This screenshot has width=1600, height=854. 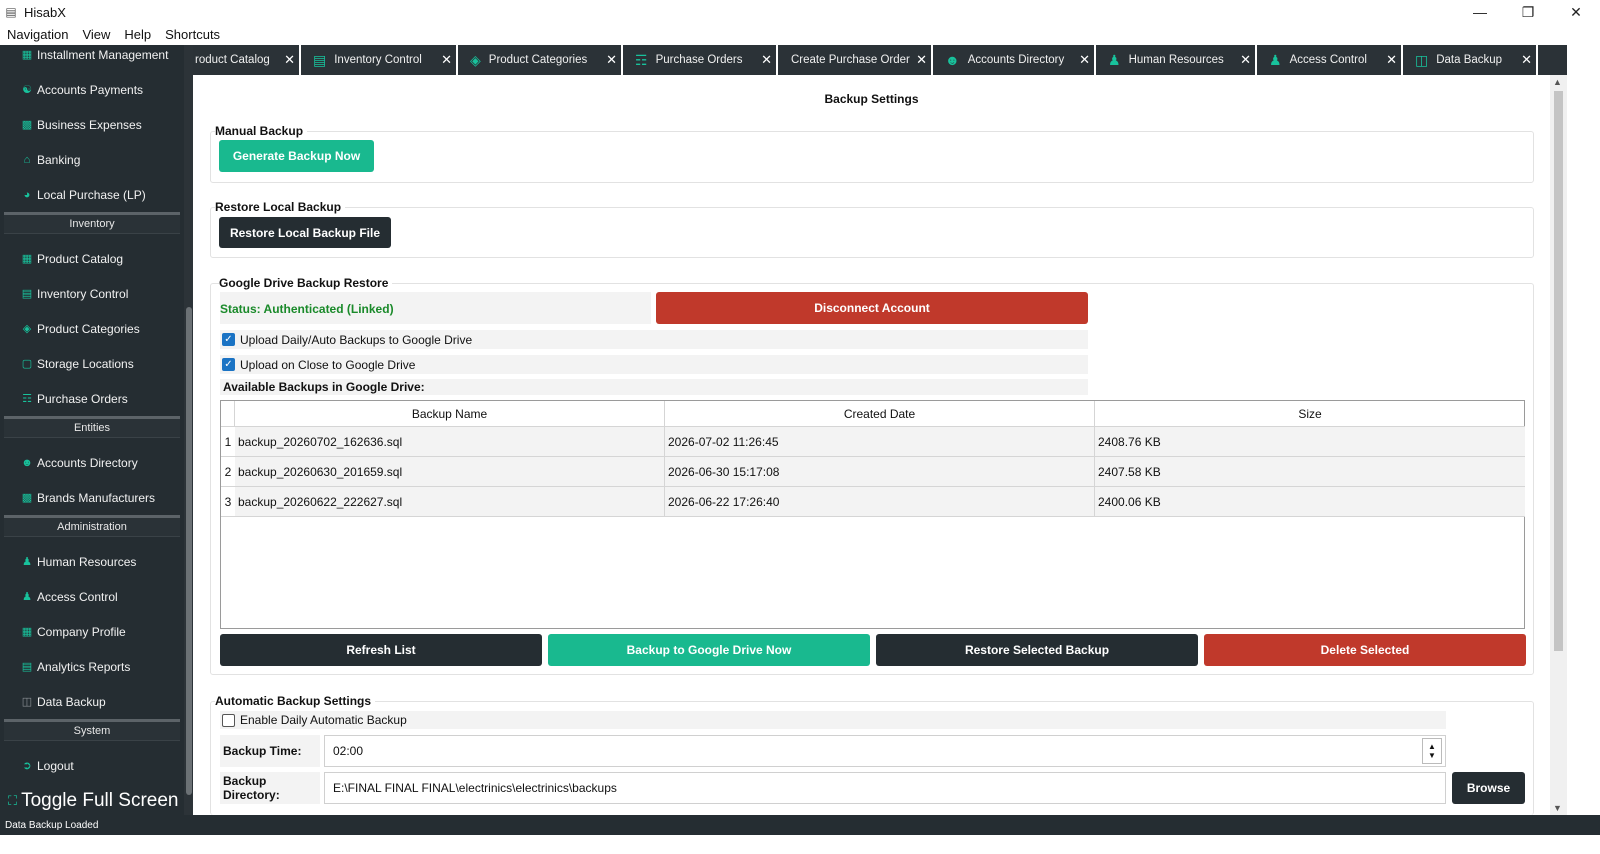 What do you see at coordinates (92, 765) in the screenshot?
I see `sidebar-item-logout: ➲ Logout` at bounding box center [92, 765].